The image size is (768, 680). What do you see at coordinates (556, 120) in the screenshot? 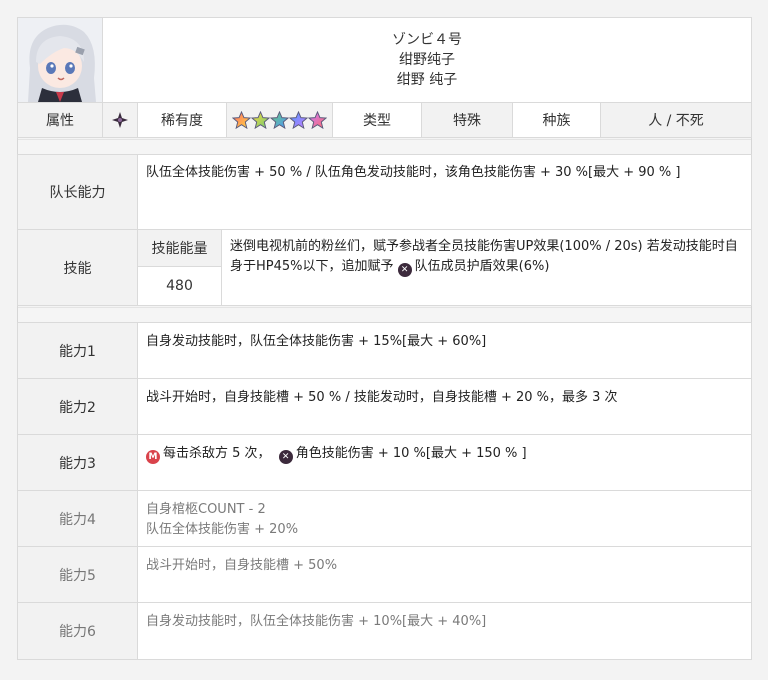
I see `race-label: 种族` at bounding box center [556, 120].